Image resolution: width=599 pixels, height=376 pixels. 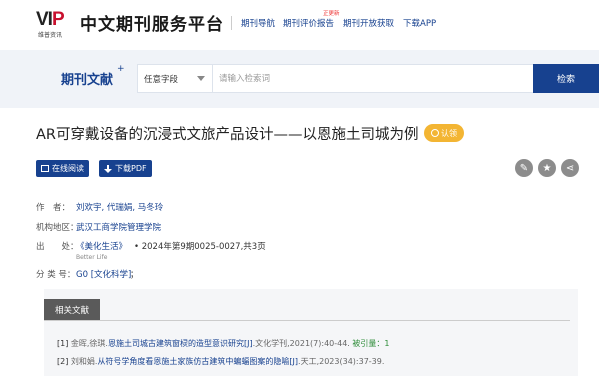 I want to click on nav-journal-guide: 期刊导航, so click(x=258, y=23).